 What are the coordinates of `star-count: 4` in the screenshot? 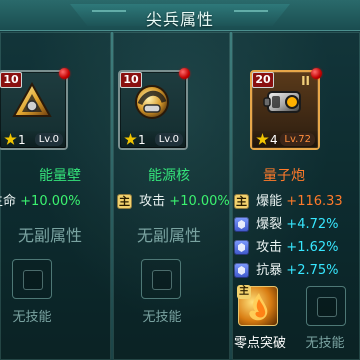 It's located at (274, 140).